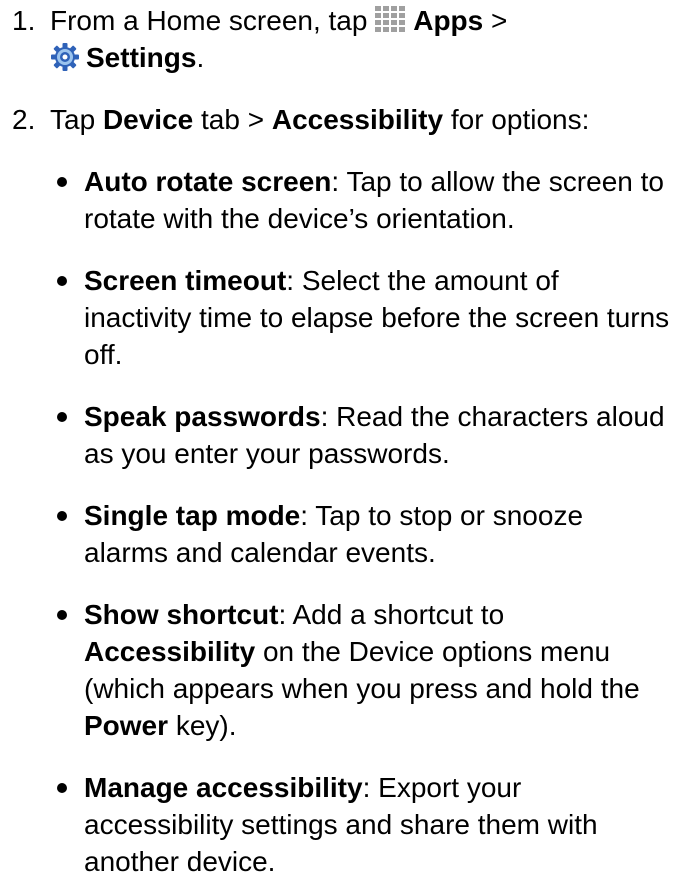 This screenshot has height=880, width=681. I want to click on option-title: Screen timeout, so click(185, 280).